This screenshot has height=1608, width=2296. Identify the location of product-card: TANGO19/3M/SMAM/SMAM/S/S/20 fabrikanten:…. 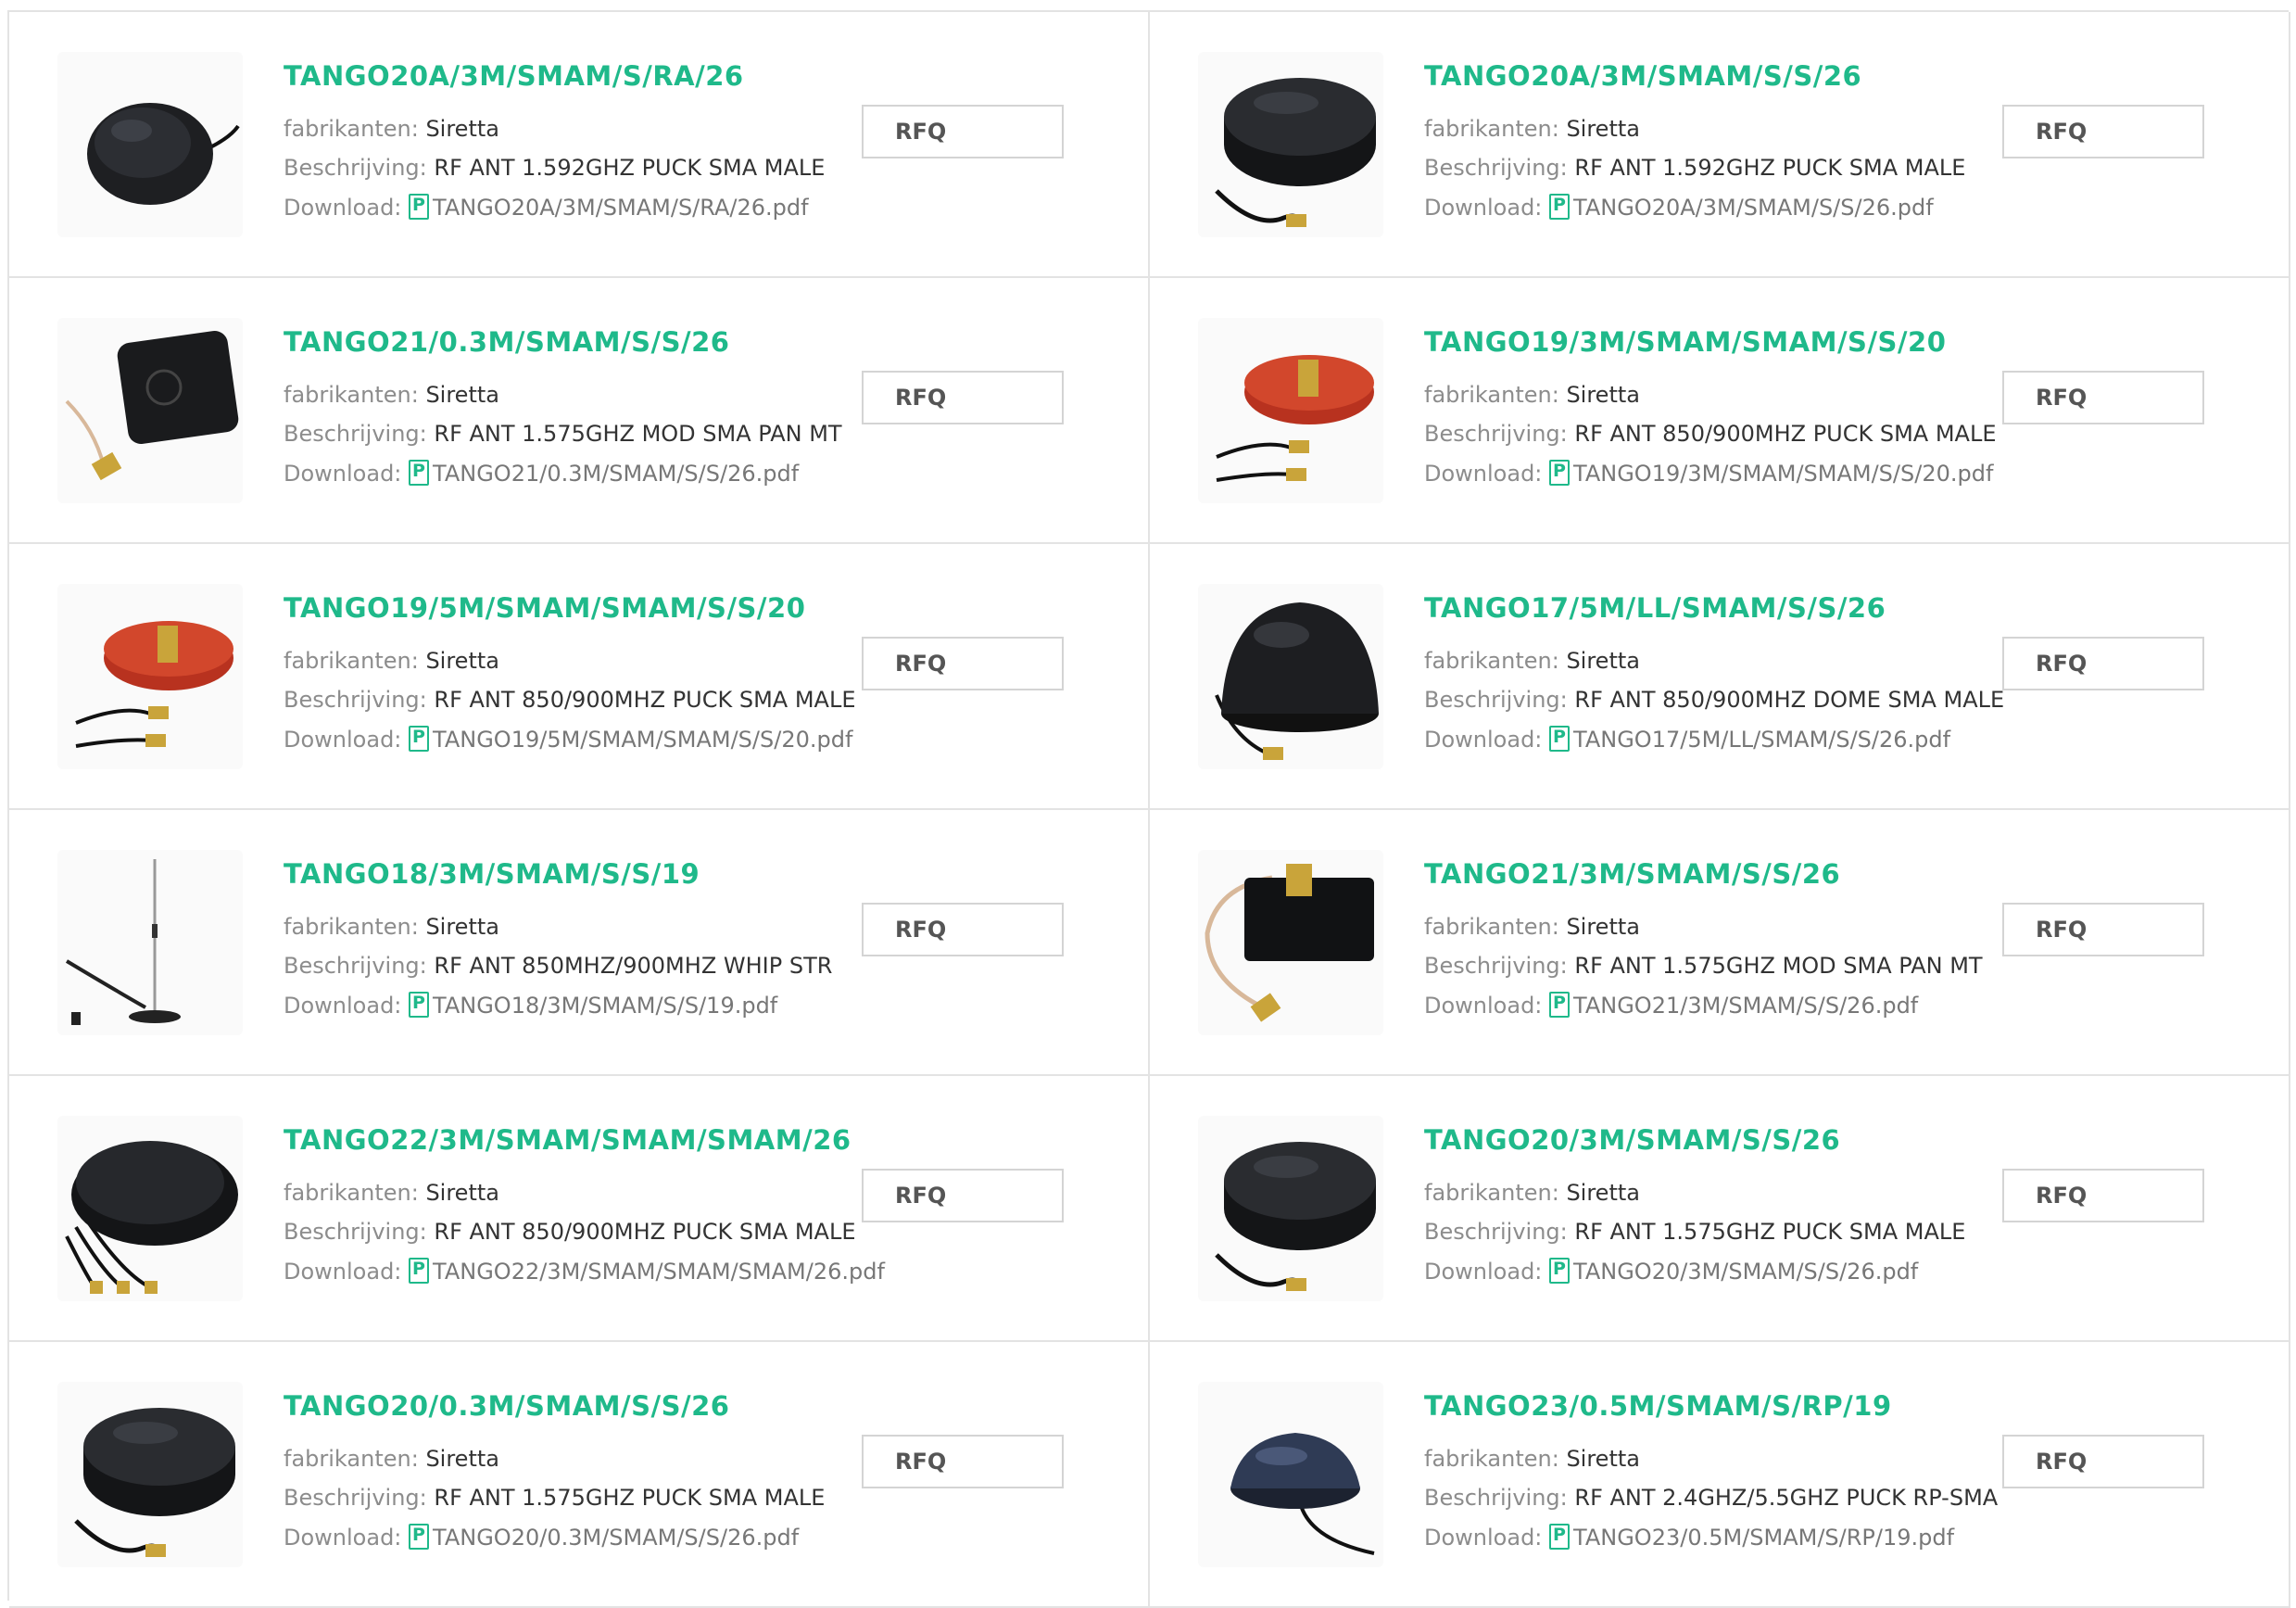
(1720, 411).